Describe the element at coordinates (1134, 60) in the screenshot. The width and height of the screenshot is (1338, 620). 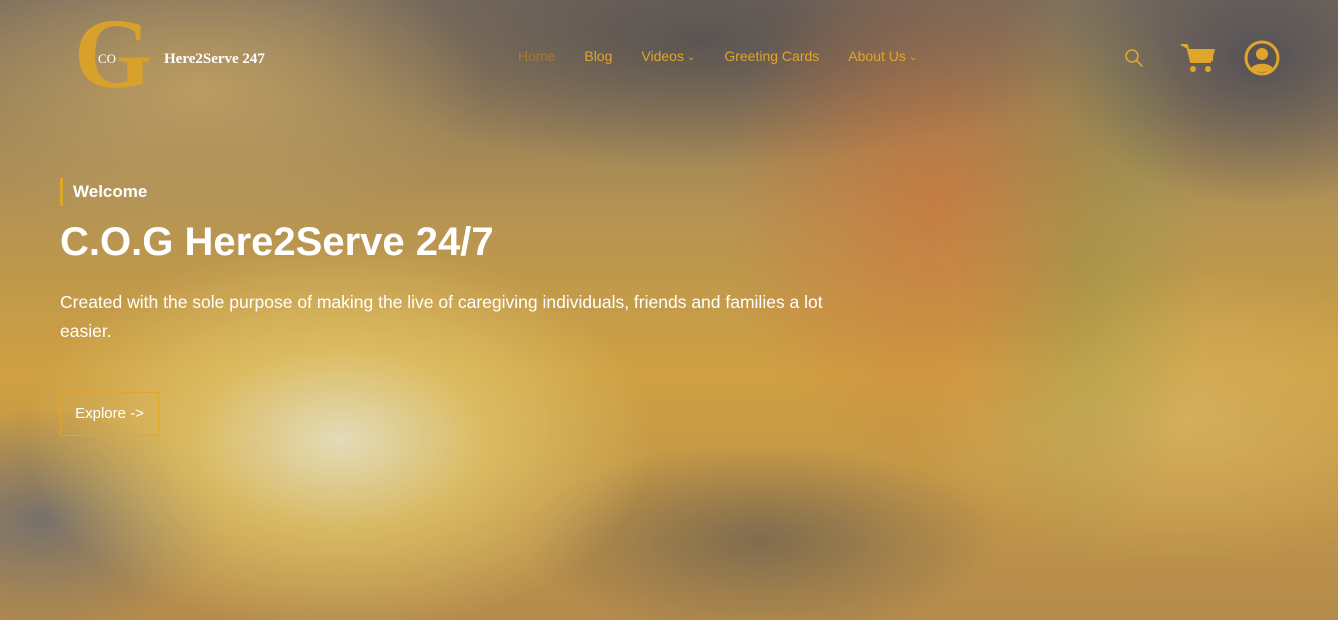
I see `search-icon` at that location.